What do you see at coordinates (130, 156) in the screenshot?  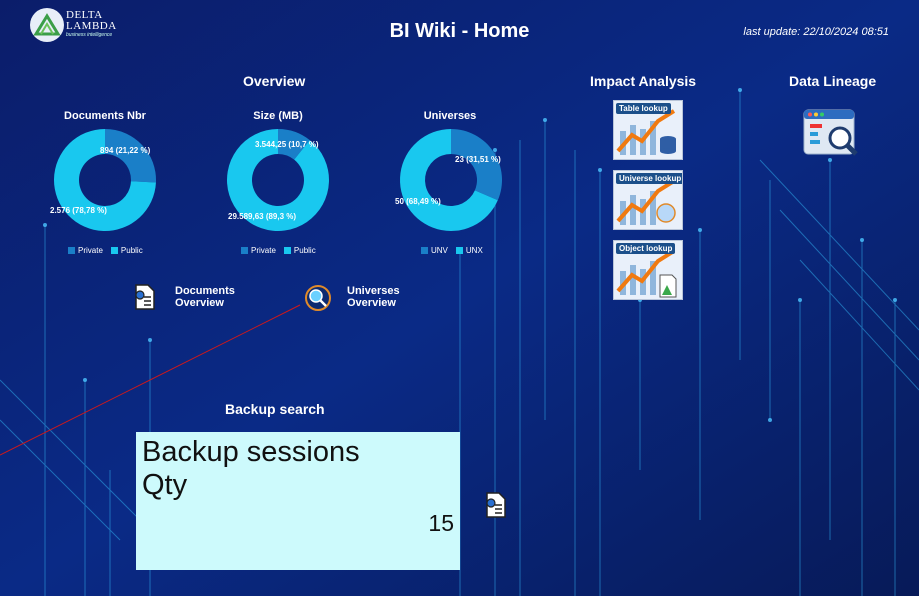 I see `donut-slice-documents-nbr-private` at bounding box center [130, 156].